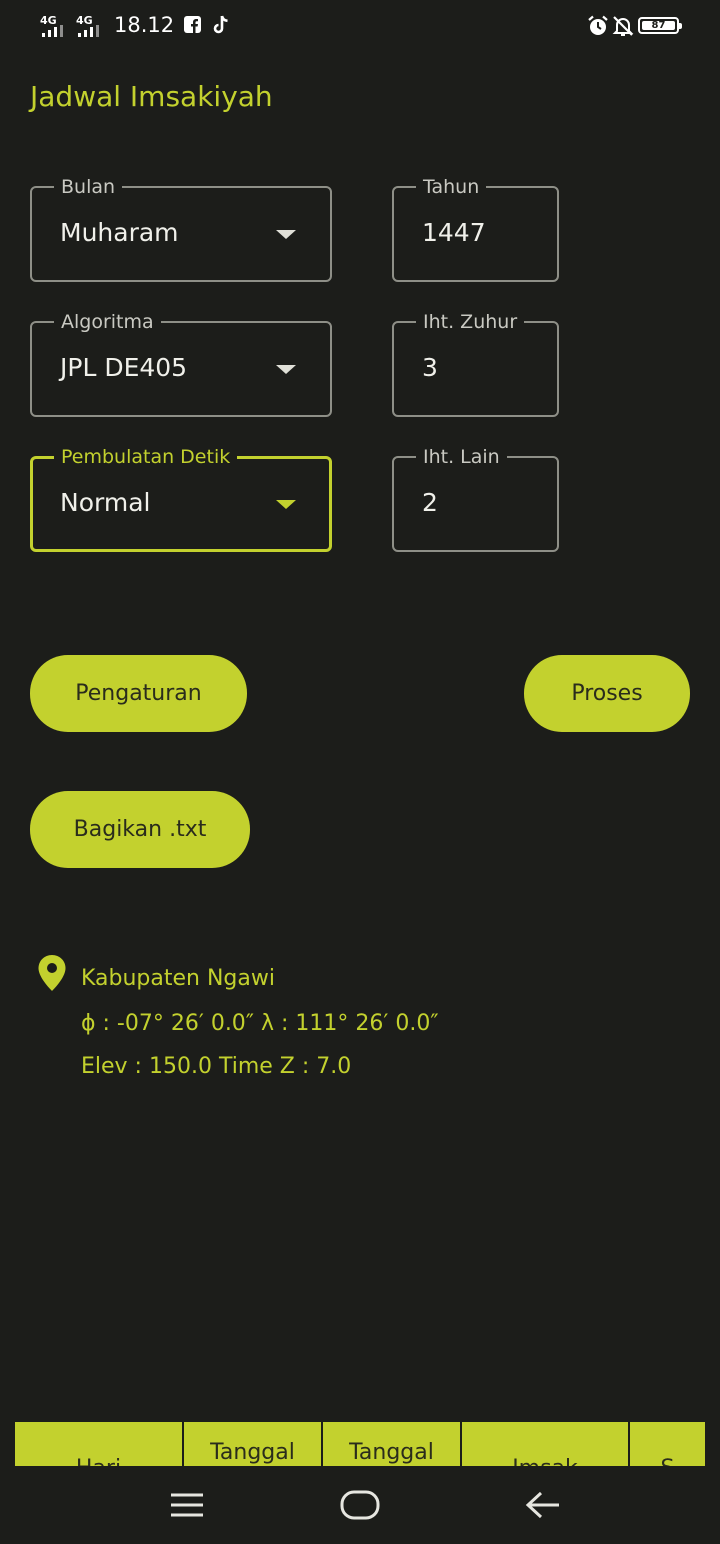 Image resolution: width=720 pixels, height=1544 pixels. What do you see at coordinates (454, 232) in the screenshot?
I see `tahun-value: 1447` at bounding box center [454, 232].